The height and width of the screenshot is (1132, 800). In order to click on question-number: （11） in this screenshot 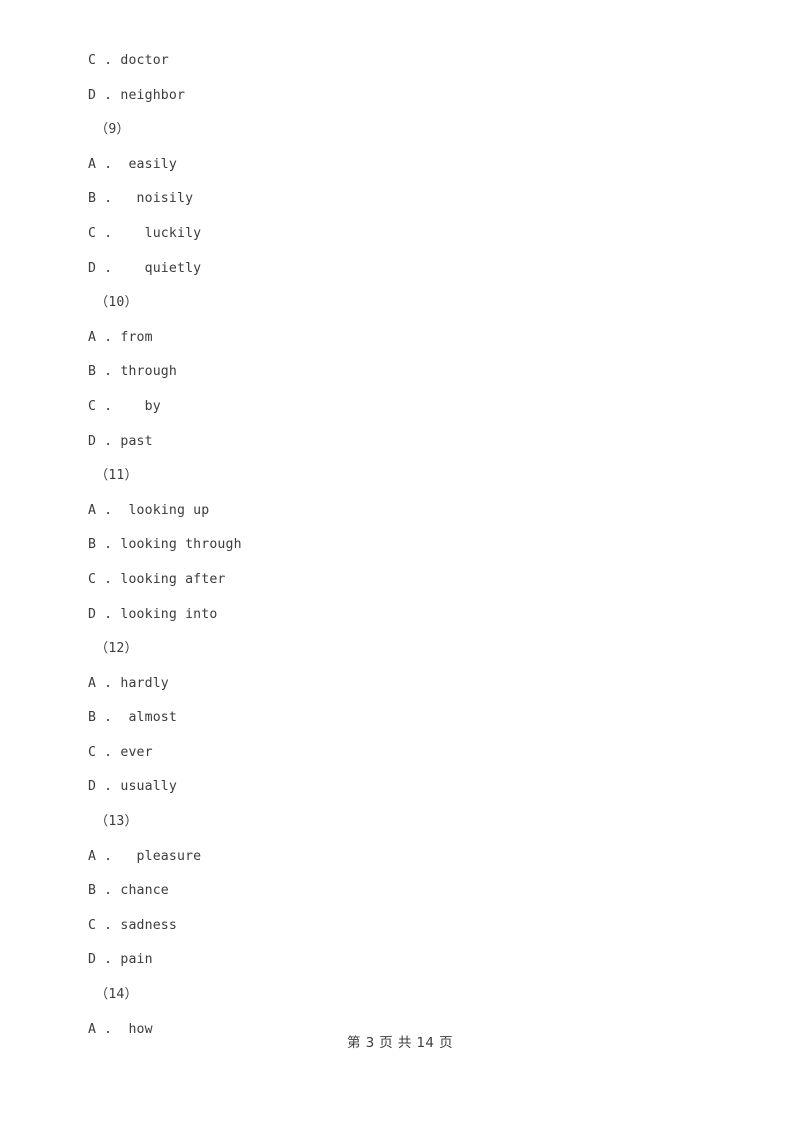, I will do `click(116, 476)`.